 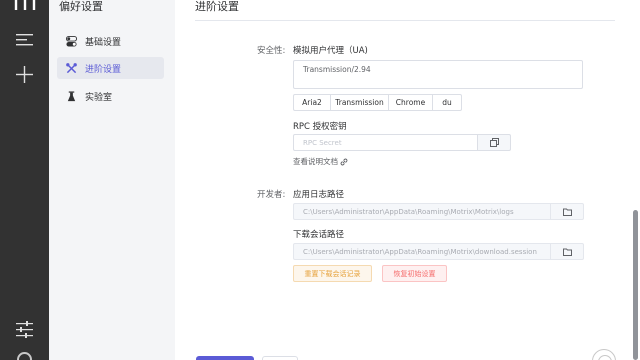 I want to click on motrix-logo-icon, so click(x=25, y=5).